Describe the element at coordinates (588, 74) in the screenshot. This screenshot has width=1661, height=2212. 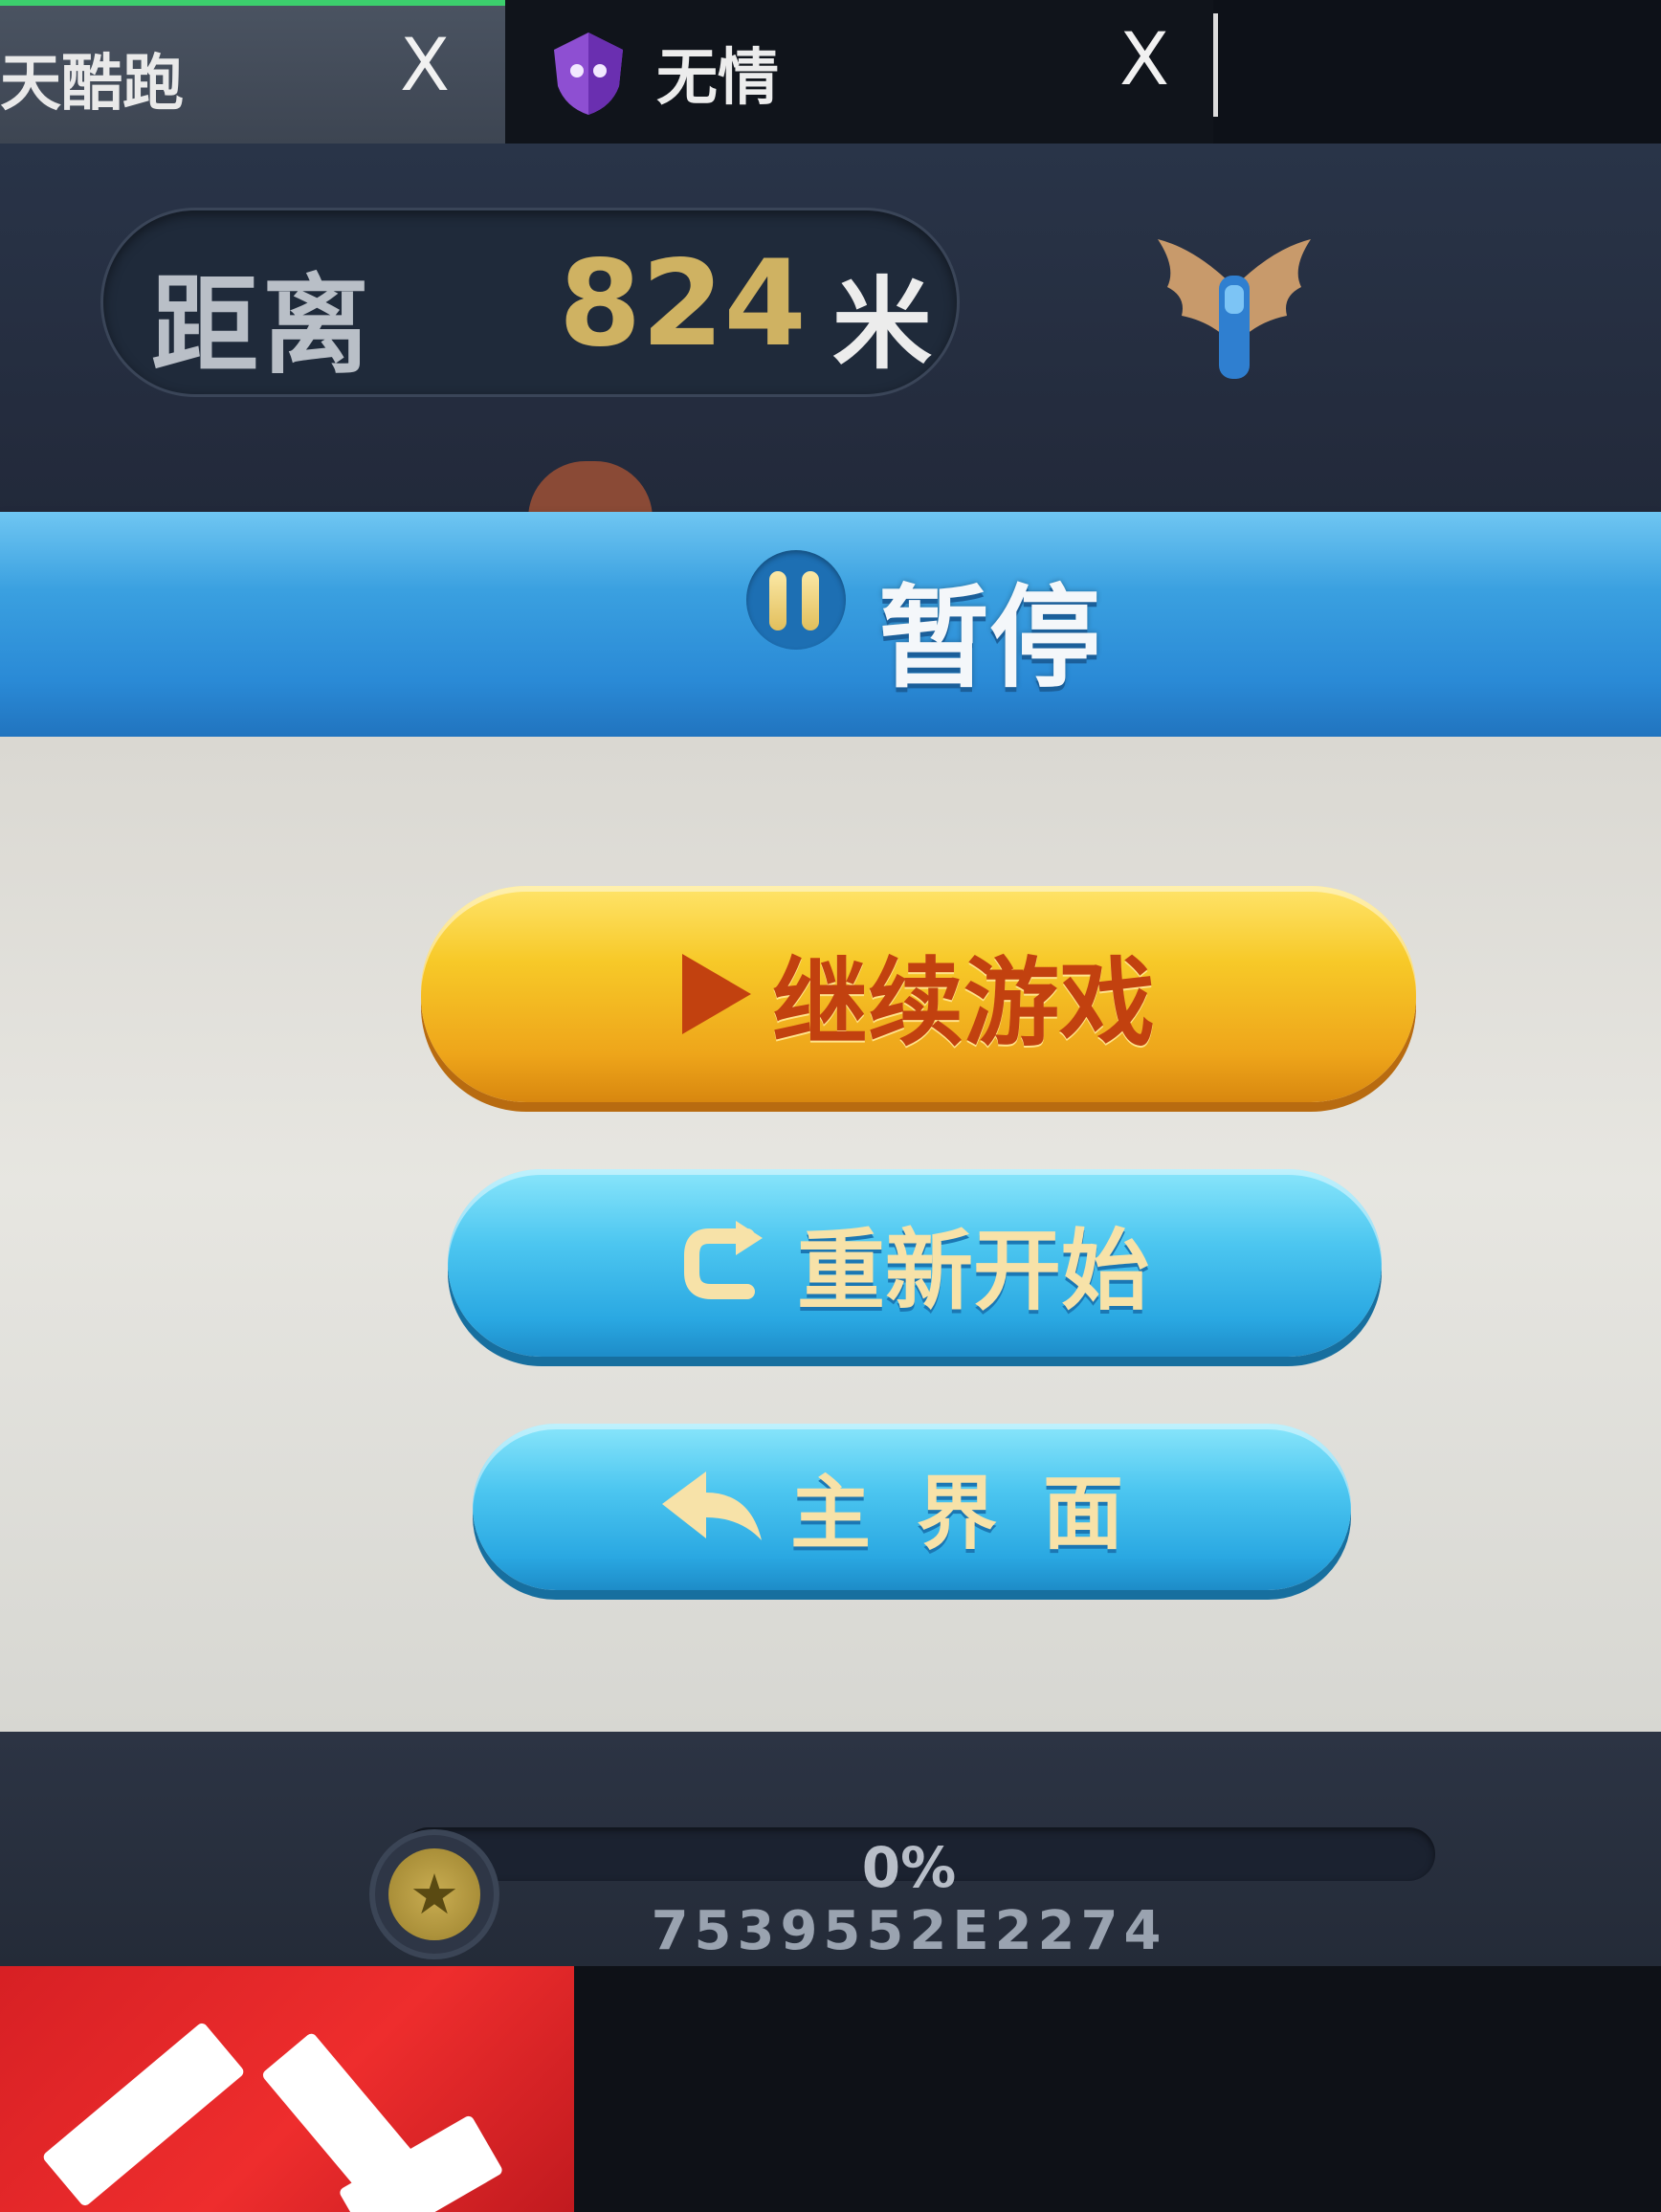
I see `shield-icon` at that location.